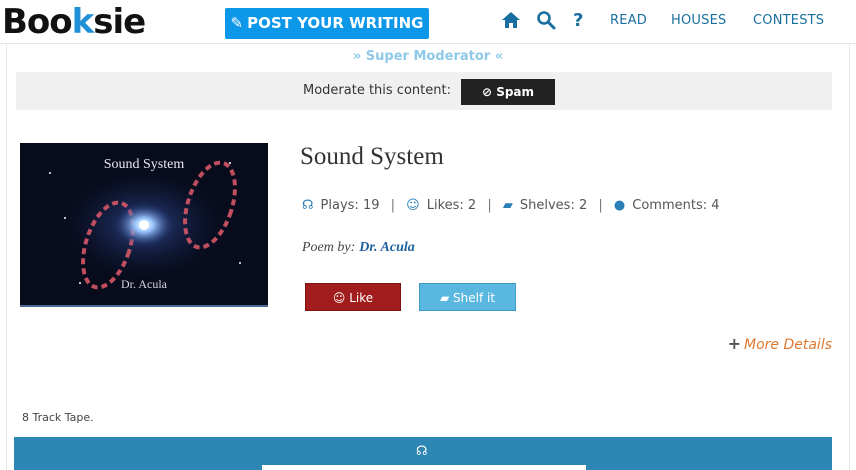 The width and height of the screenshot is (856, 470). I want to click on cover-author: Dr. Acula, so click(144, 284).